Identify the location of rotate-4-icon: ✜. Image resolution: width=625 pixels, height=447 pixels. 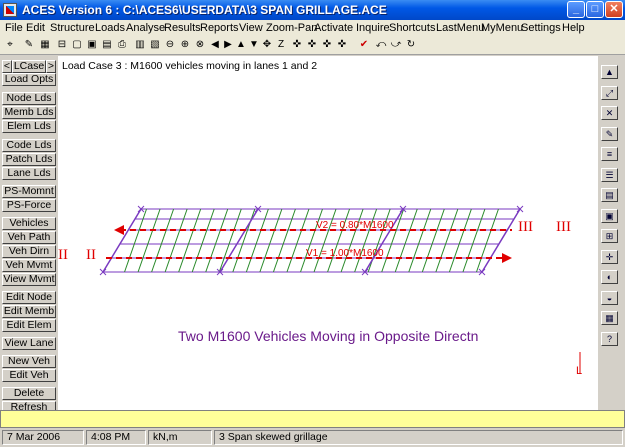
(342, 45).